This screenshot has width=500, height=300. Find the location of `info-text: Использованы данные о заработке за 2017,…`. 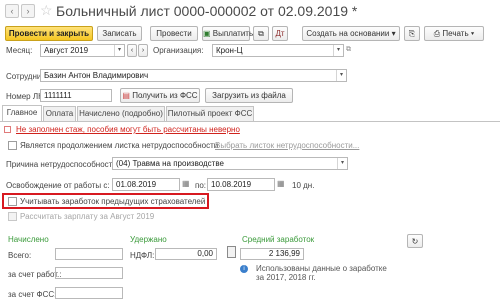

info-text: Использованы данные о заработке за 2017,… is located at coordinates (321, 273).